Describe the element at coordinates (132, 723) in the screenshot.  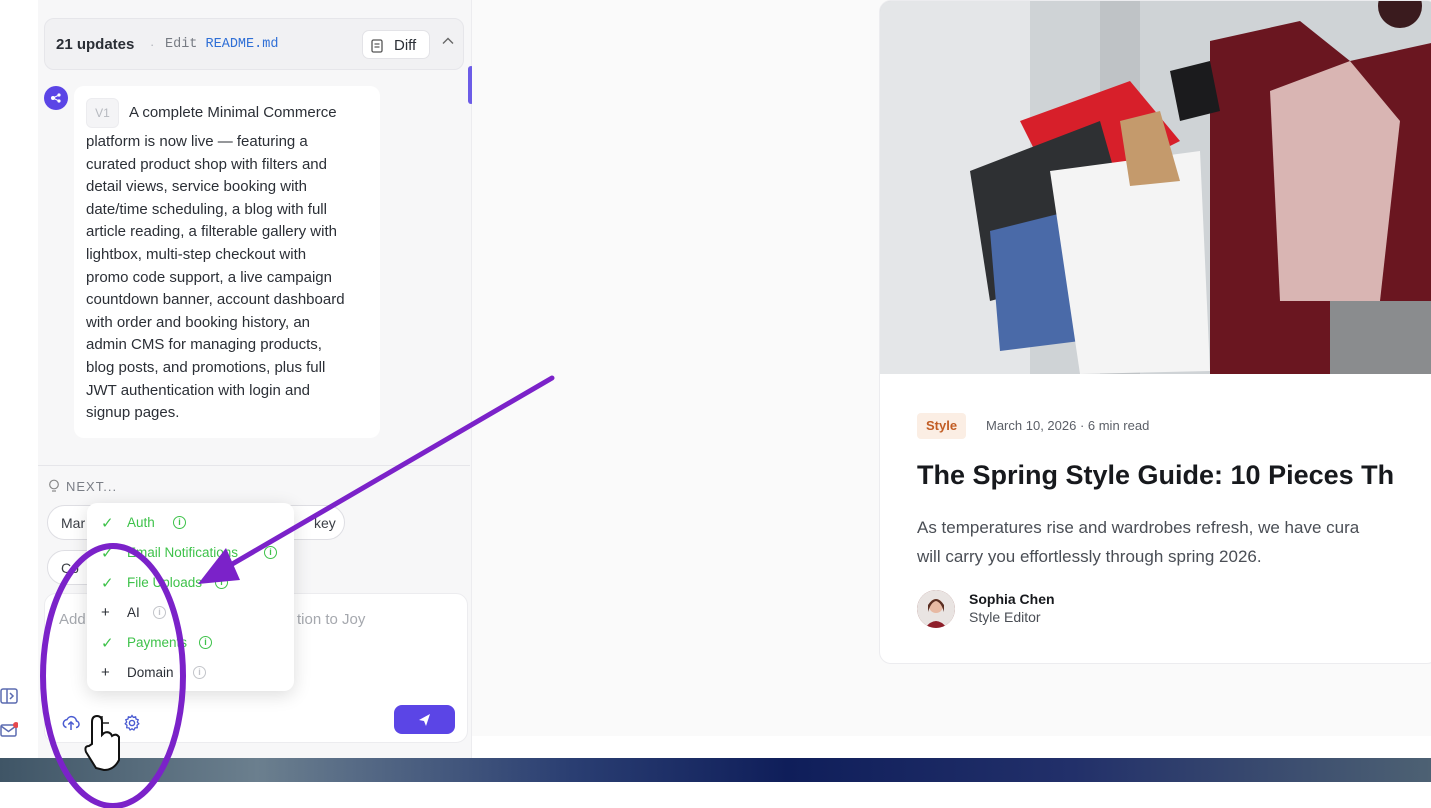
I see `settings-gear-icon` at that location.